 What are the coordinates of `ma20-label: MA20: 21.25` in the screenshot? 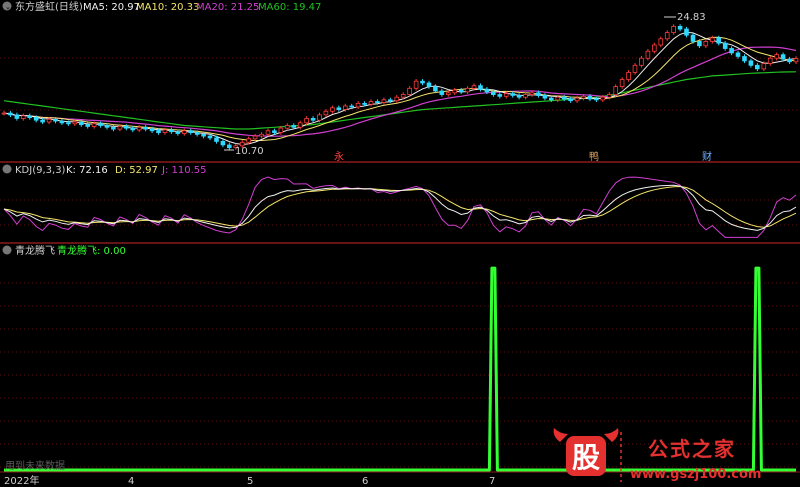 It's located at (227, 7).